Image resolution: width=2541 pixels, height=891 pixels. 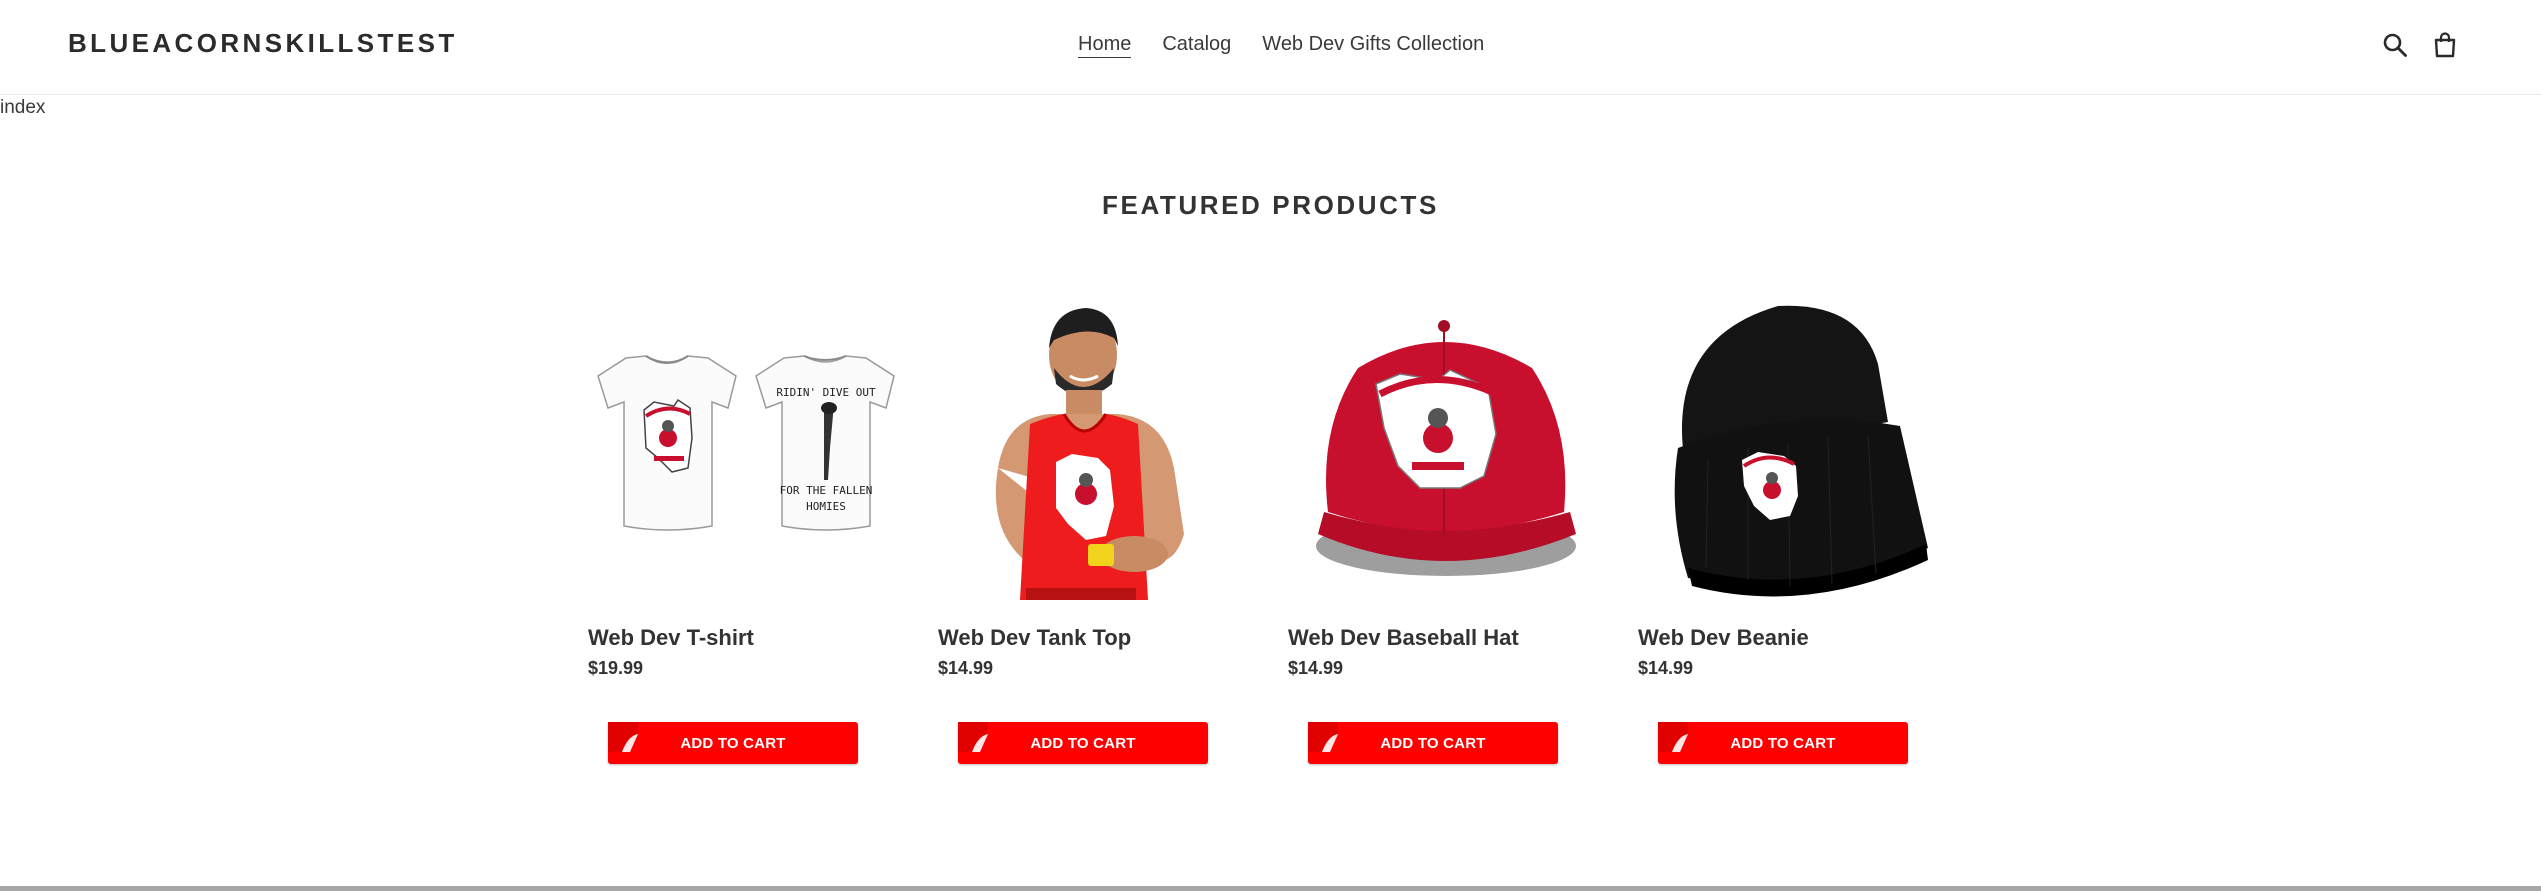 I want to click on cart-button, so click(x=2445, y=45).